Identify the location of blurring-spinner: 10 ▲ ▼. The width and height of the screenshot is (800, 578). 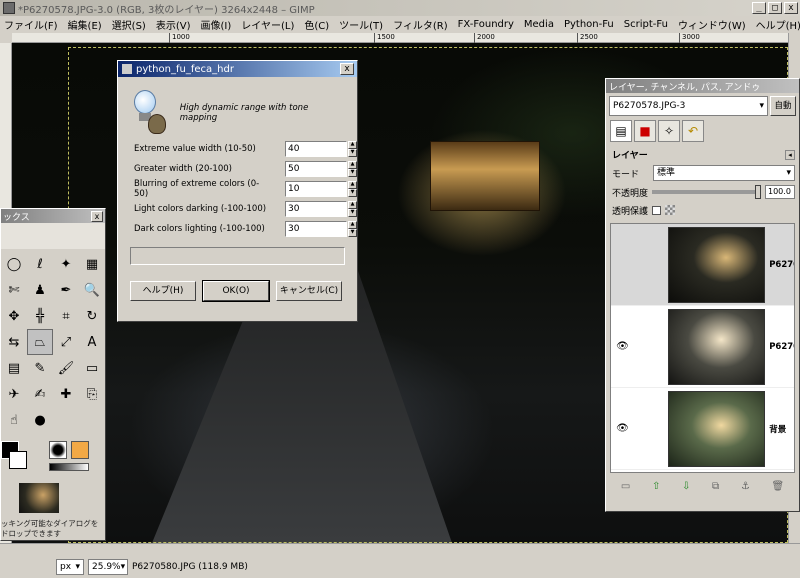
(321, 189).